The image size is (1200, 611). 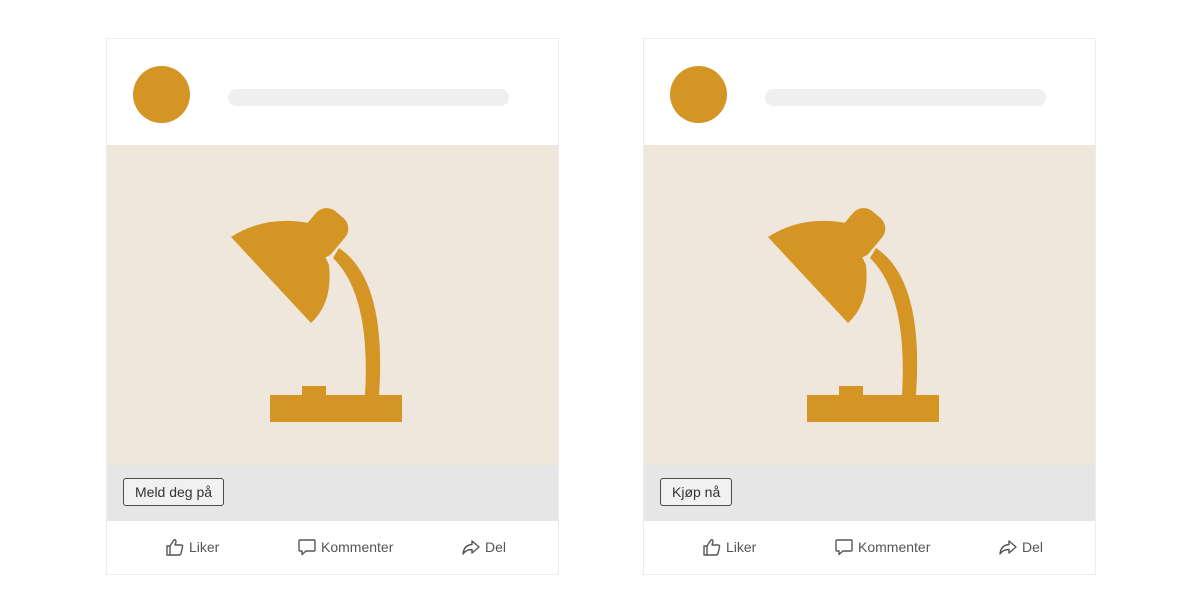 What do you see at coordinates (174, 492) in the screenshot?
I see `signup-button: Meld deg på` at bounding box center [174, 492].